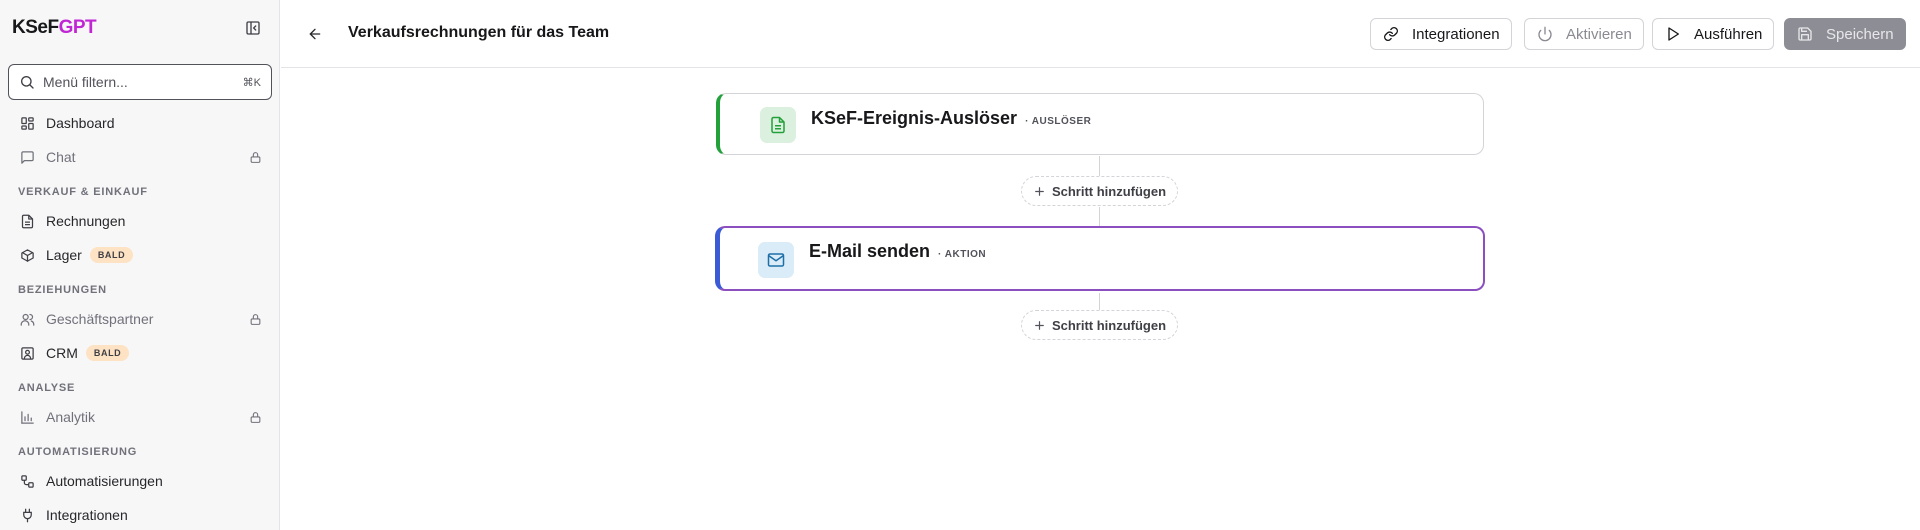 Image resolution: width=1920 pixels, height=530 pixels. What do you see at coordinates (62, 353) in the screenshot?
I see `sidebar-item-label: CRM` at bounding box center [62, 353].